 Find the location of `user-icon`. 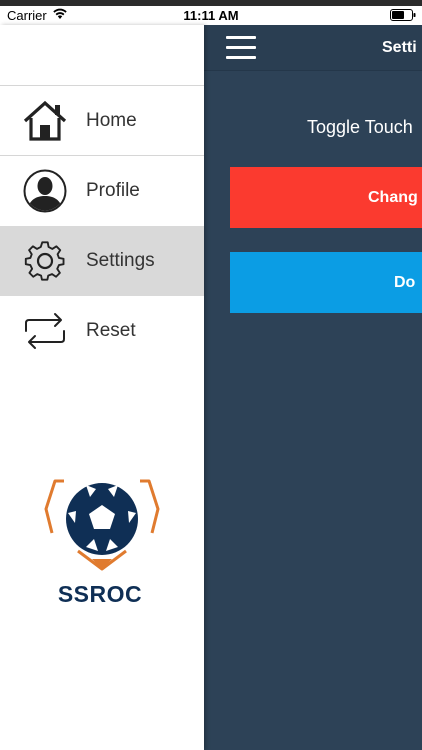

user-icon is located at coordinates (45, 191).